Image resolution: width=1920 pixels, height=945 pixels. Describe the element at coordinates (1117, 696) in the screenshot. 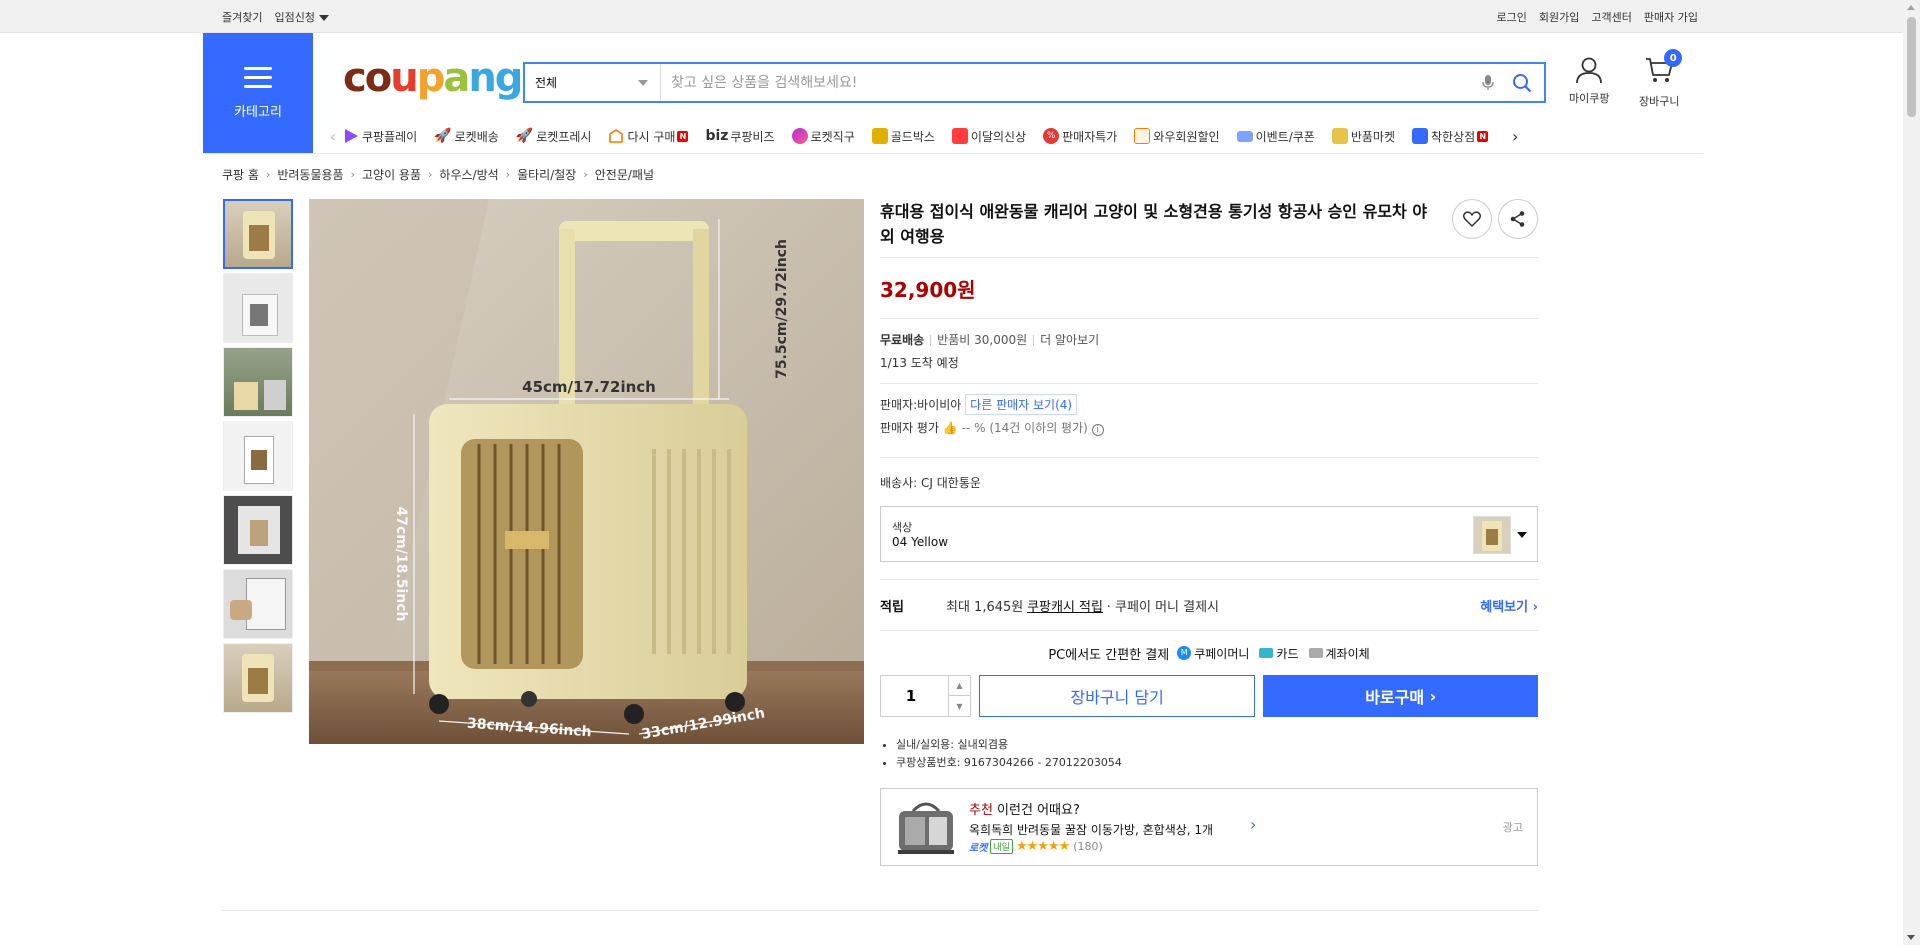

I see `add-to-cart-button: 장바구니 담기` at that location.